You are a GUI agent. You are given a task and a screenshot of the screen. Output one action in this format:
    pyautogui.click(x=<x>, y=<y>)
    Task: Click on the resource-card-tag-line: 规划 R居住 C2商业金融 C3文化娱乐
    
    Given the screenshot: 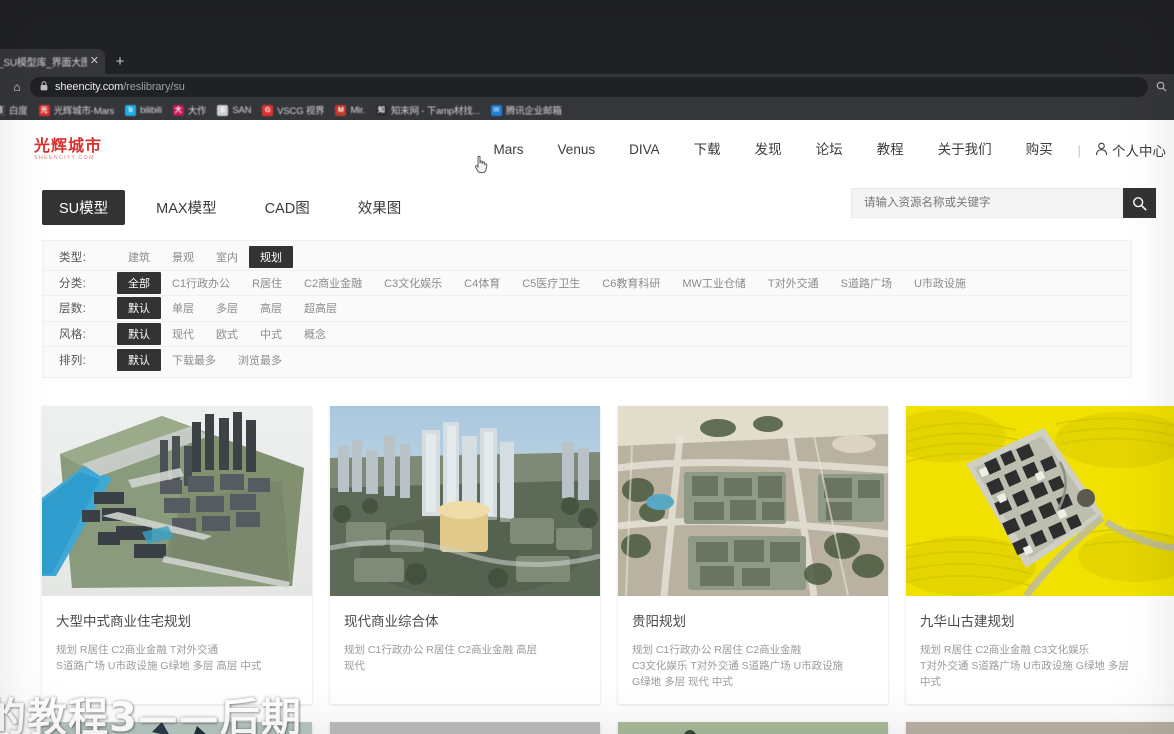 What is the action you would take?
    pyautogui.click(x=1005, y=649)
    